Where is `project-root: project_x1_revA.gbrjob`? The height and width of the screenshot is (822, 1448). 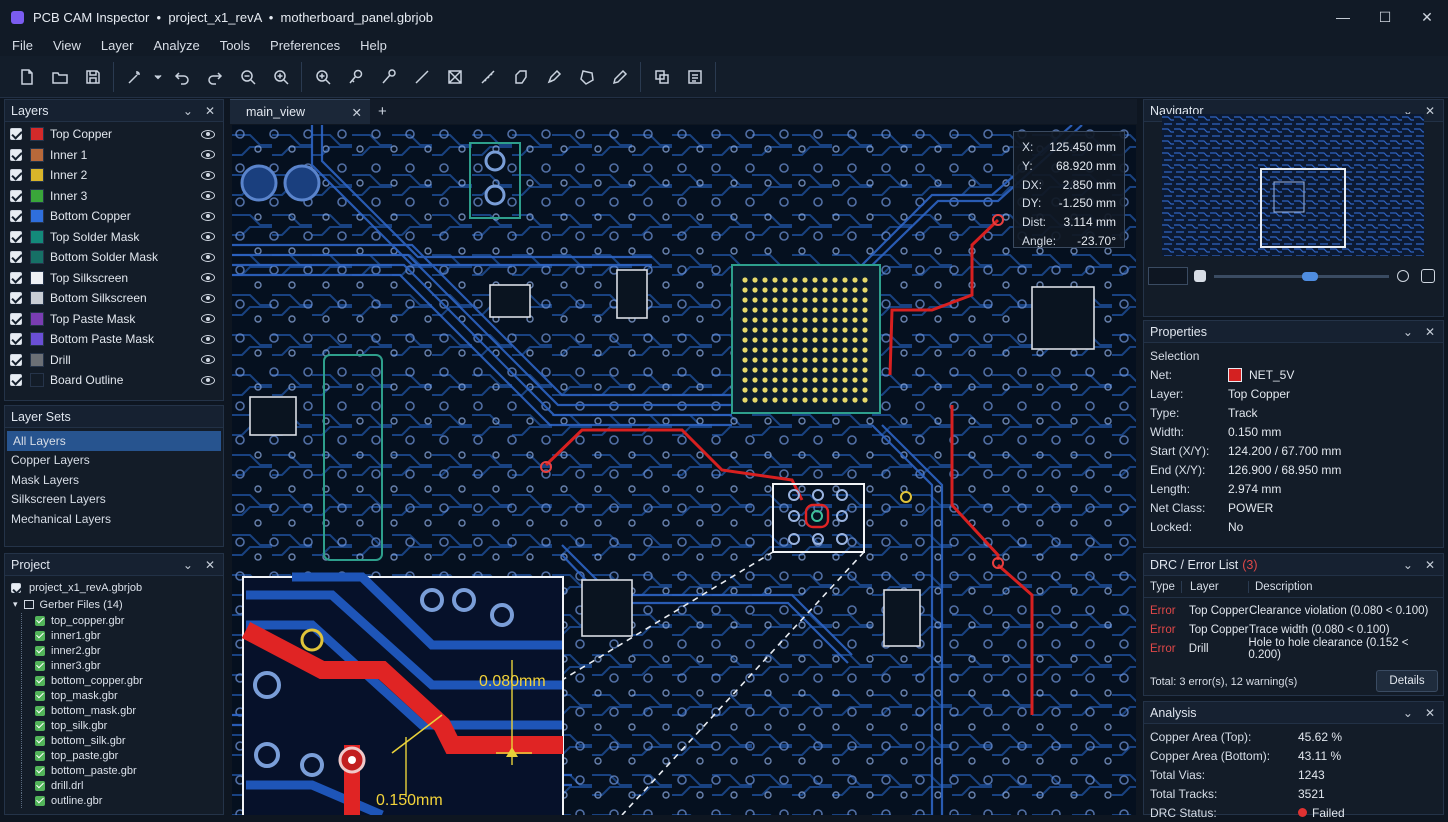 project-root: project_x1_revA.gbrjob is located at coordinates (117, 587).